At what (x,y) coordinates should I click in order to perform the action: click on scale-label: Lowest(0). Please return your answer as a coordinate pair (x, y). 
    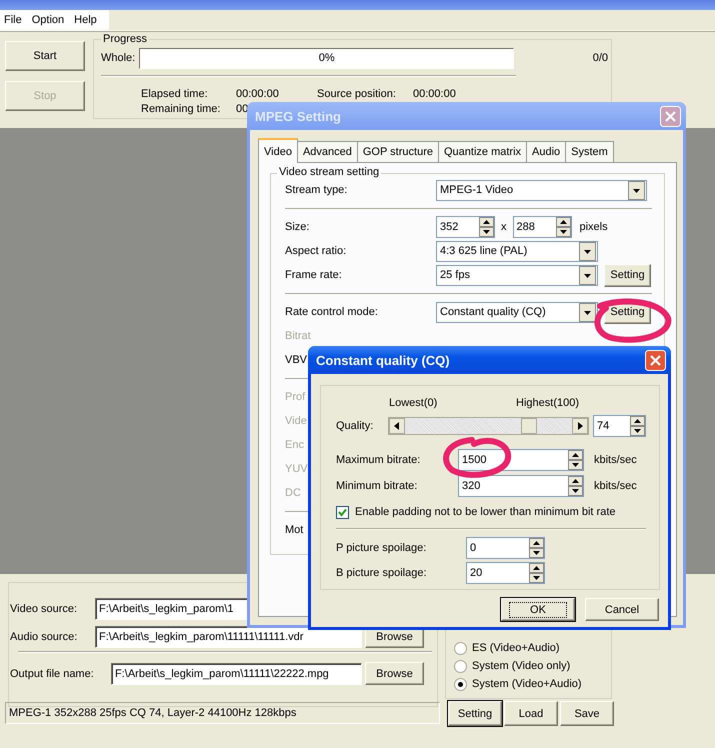
    Looking at the image, I should click on (413, 404).